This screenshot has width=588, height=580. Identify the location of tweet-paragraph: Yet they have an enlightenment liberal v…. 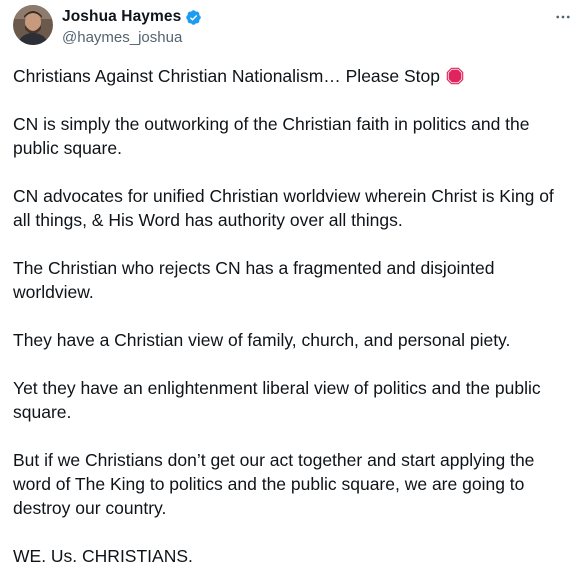
(277, 400).